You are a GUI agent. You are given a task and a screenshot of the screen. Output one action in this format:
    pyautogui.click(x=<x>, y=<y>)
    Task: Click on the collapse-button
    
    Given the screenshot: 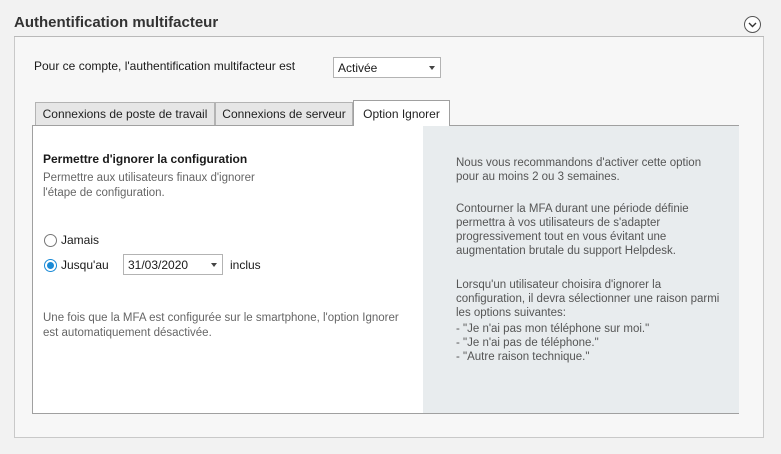 What is the action you would take?
    pyautogui.click(x=752, y=24)
    